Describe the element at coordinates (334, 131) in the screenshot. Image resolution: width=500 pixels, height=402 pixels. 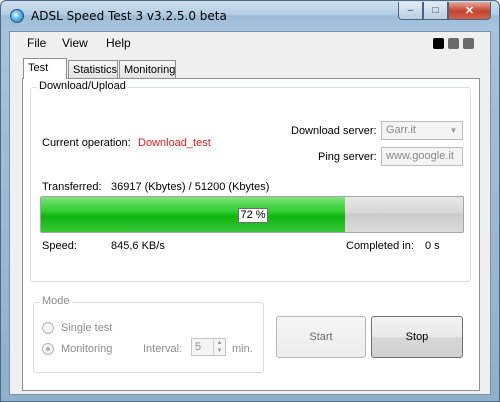
I see `download-server-label: Download server:` at that location.